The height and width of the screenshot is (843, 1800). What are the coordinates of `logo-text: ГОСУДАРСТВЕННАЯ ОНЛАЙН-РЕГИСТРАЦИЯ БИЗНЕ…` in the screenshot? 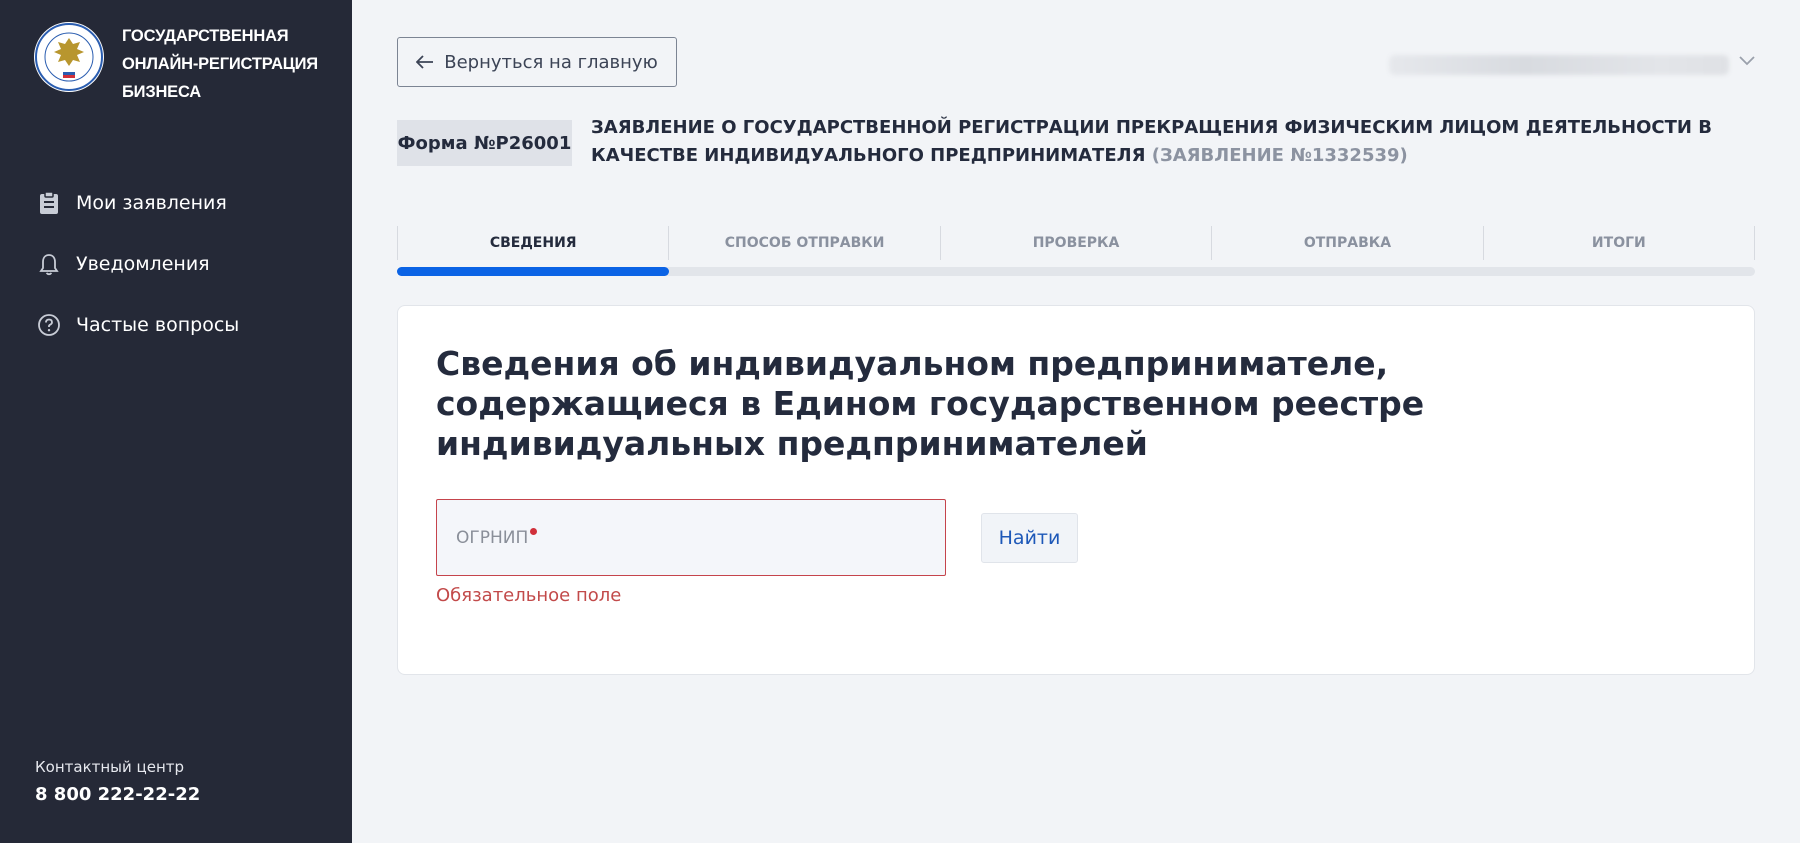 It's located at (220, 64).